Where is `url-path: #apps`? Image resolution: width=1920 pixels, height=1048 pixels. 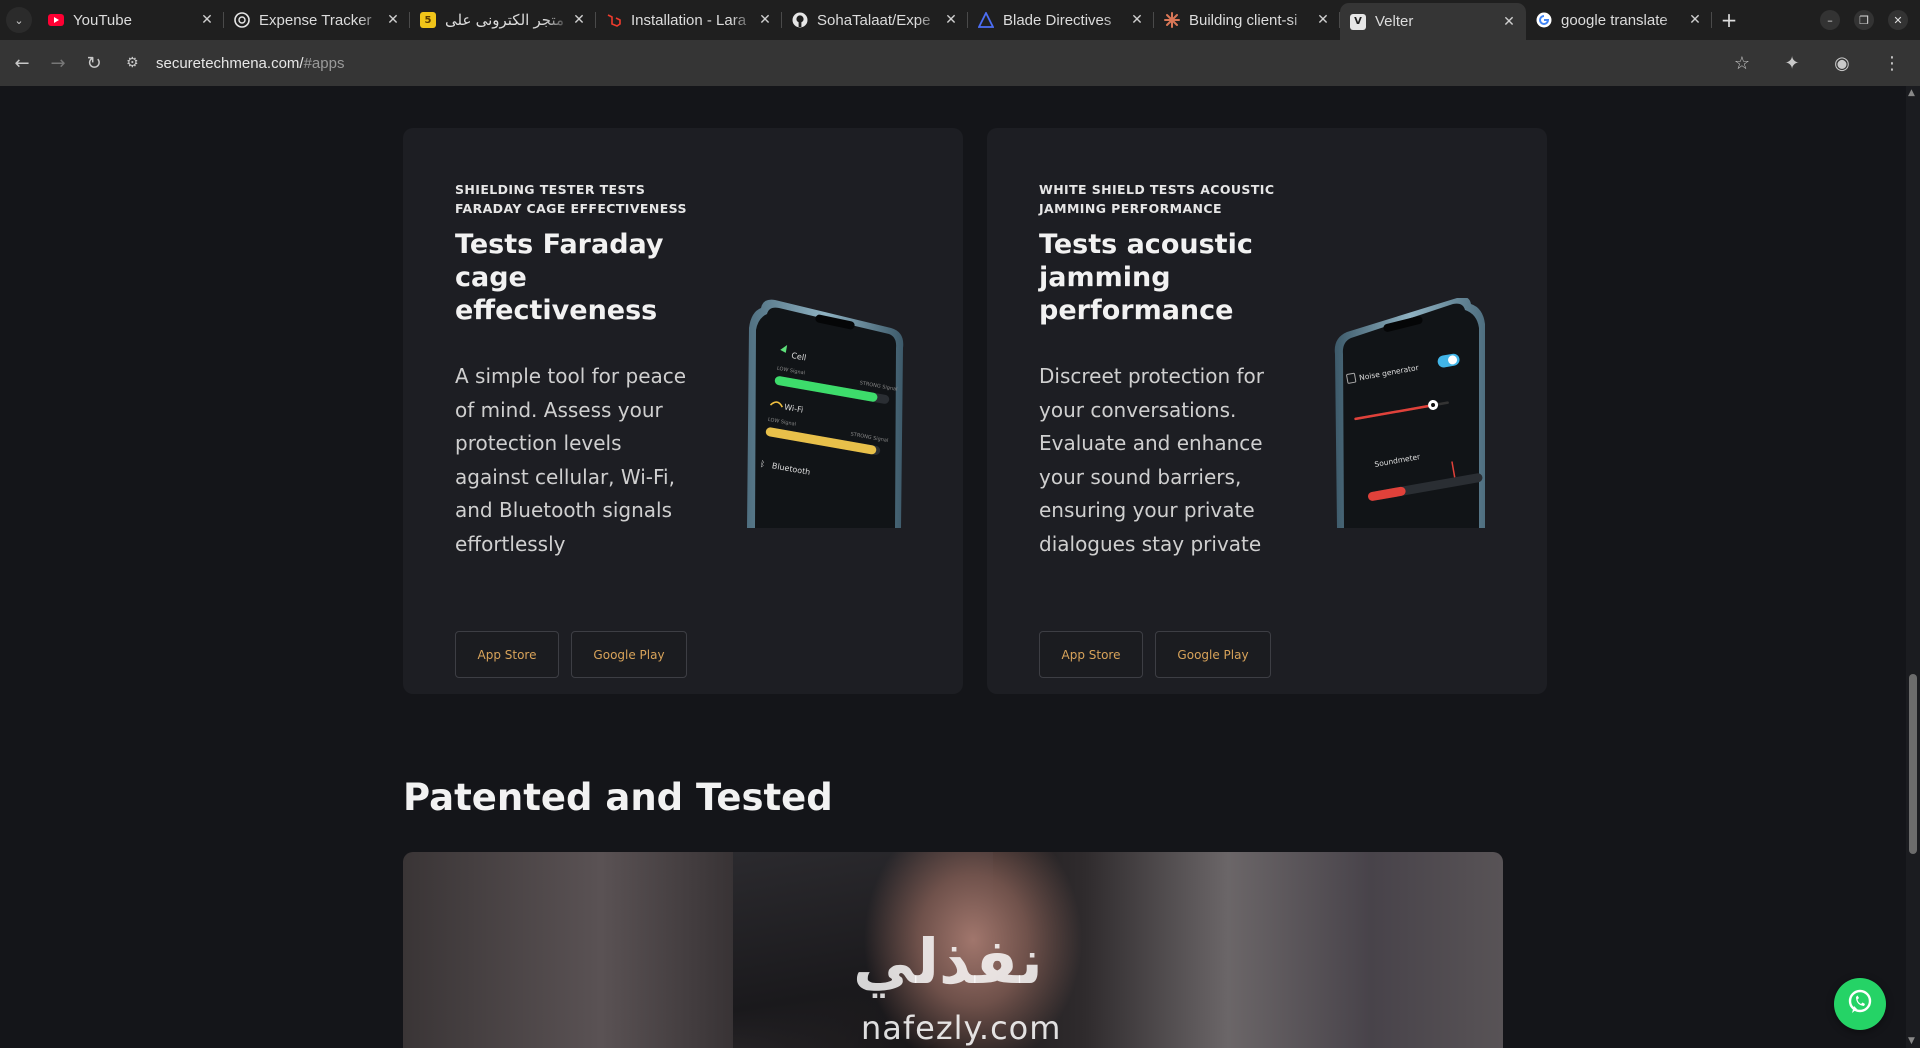 url-path: #apps is located at coordinates (324, 63).